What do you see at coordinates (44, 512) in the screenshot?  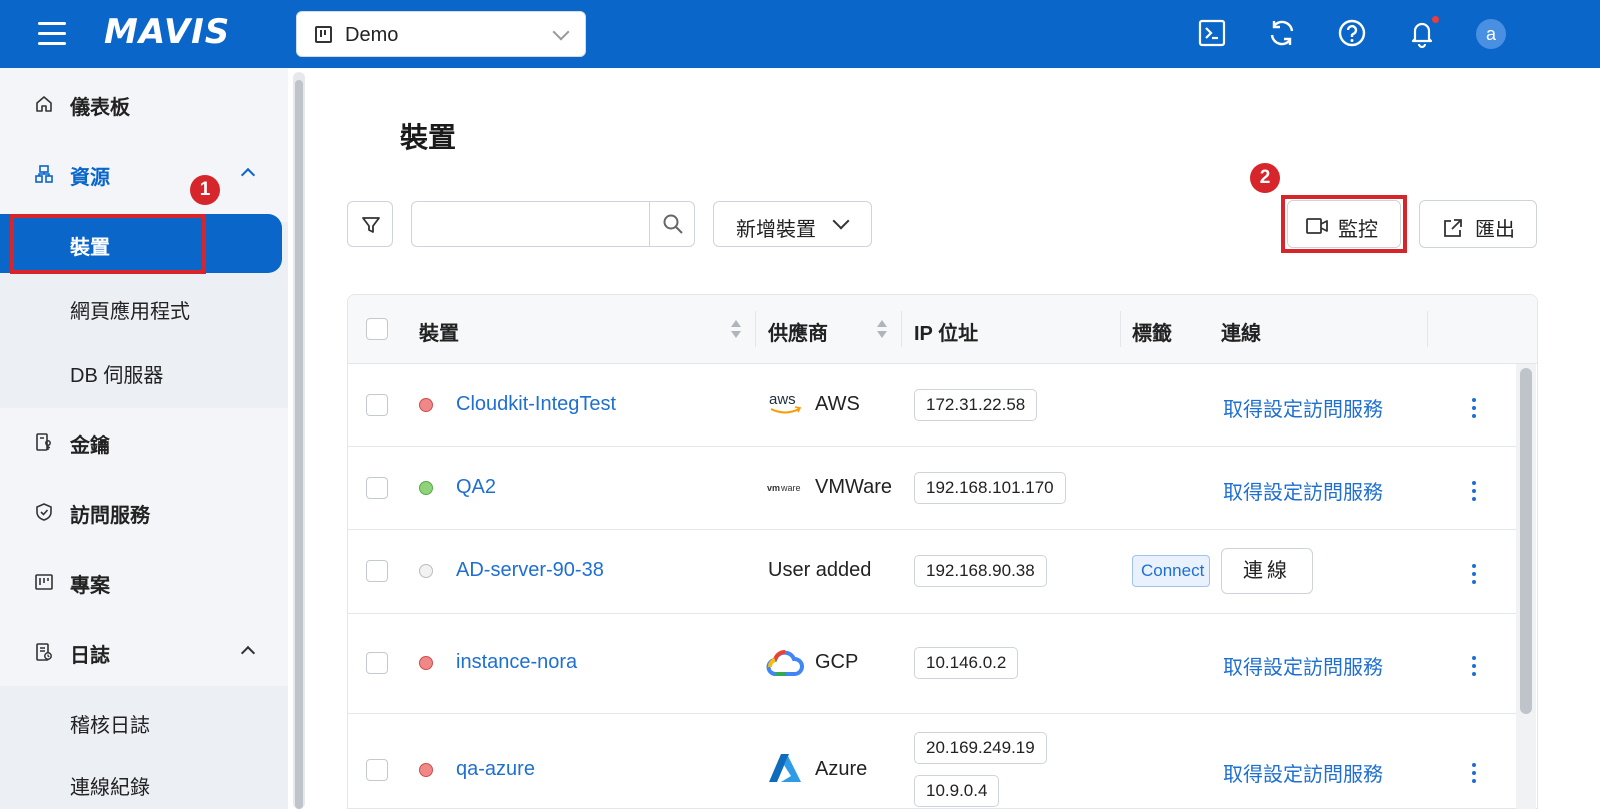 I see `shield-icon` at bounding box center [44, 512].